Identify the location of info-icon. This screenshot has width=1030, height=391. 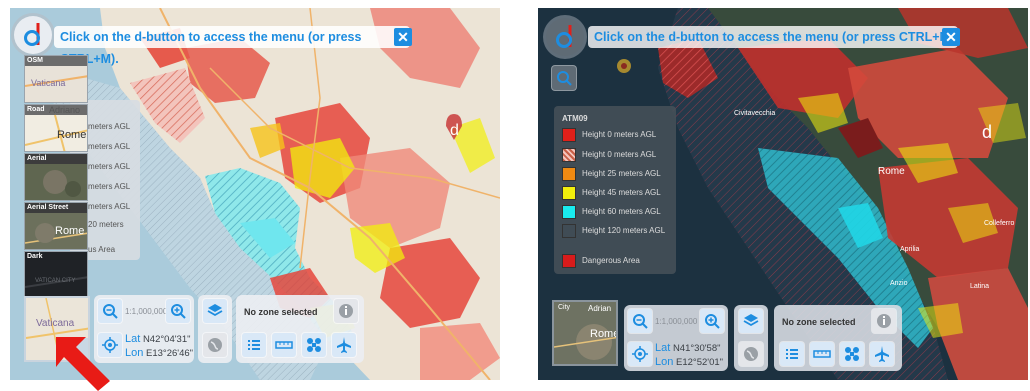
(884, 321).